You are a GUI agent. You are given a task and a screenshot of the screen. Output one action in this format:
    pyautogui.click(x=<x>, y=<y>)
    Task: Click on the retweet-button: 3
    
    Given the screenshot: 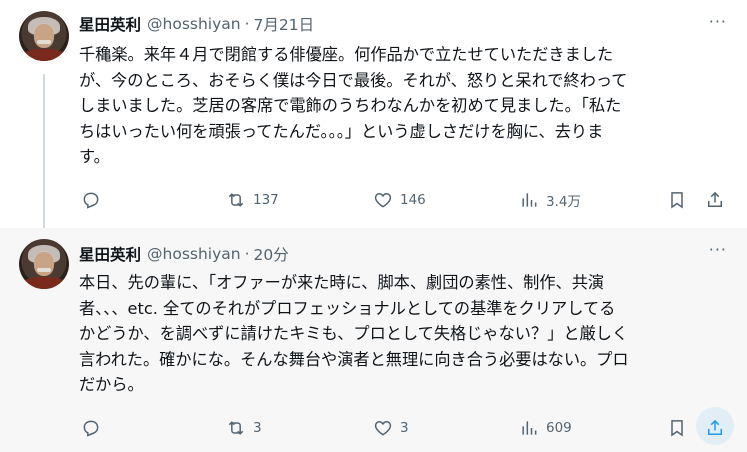 What is the action you would take?
    pyautogui.click(x=244, y=428)
    